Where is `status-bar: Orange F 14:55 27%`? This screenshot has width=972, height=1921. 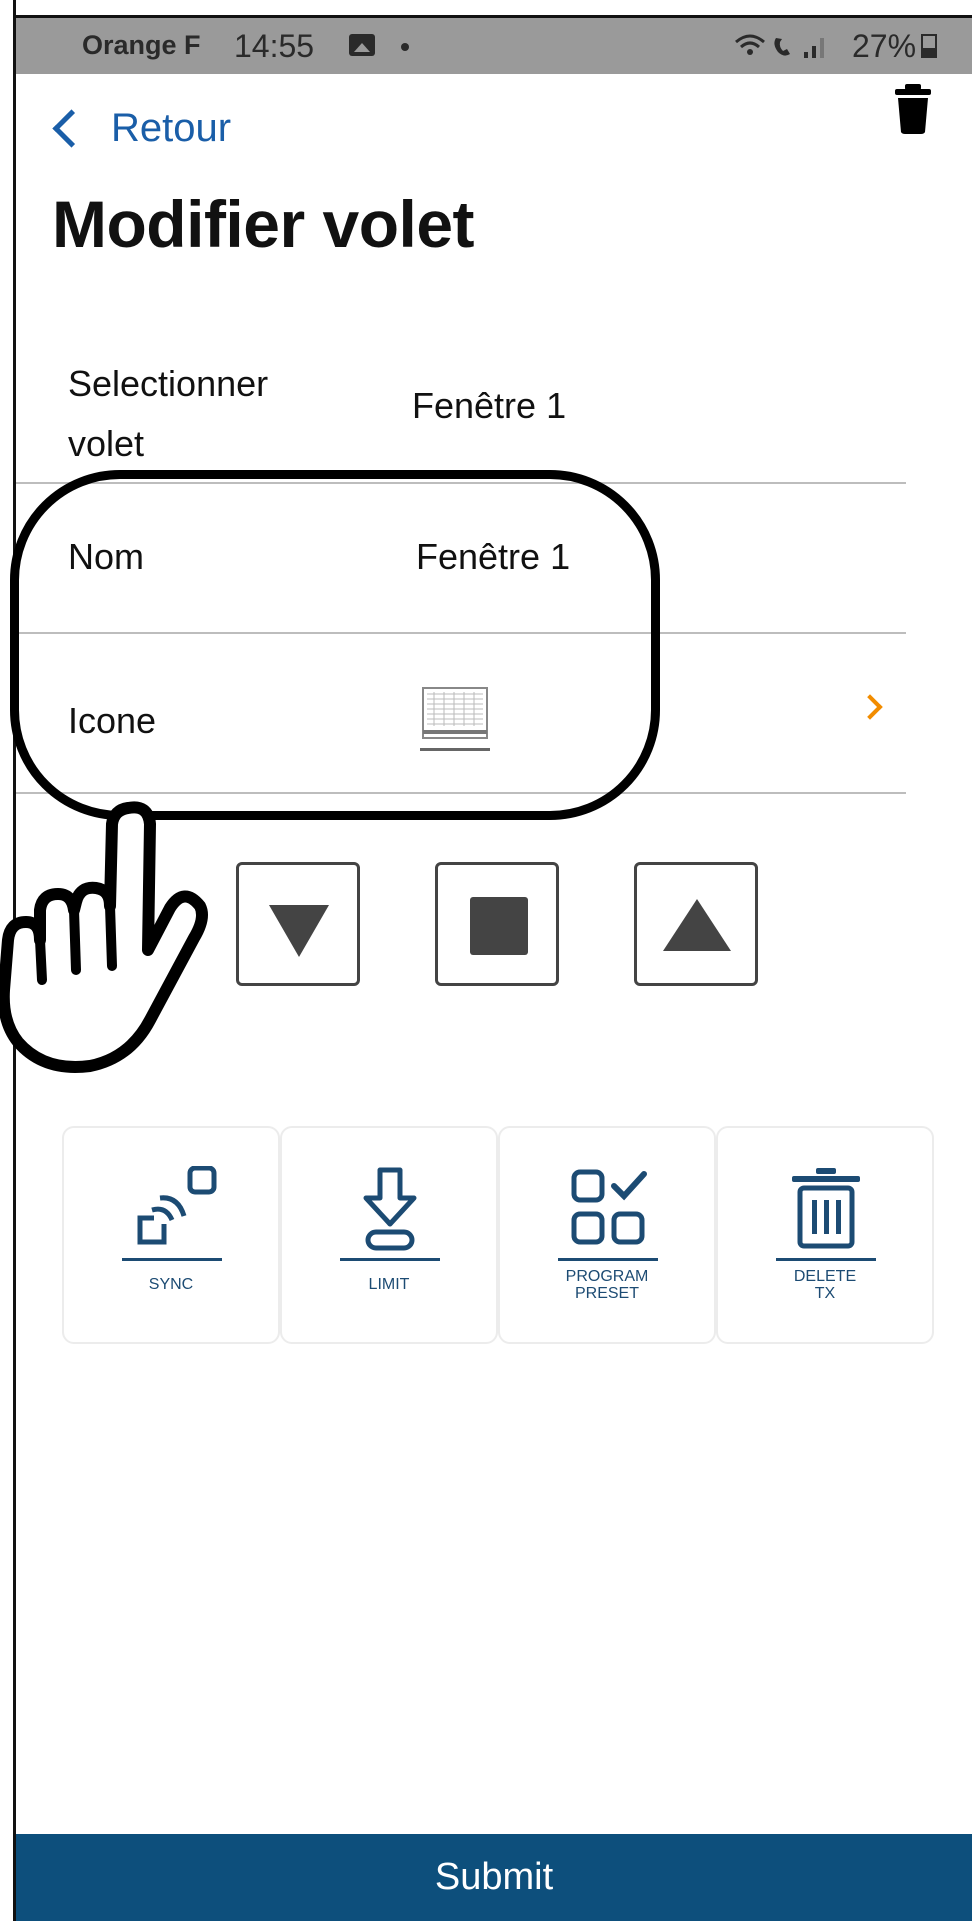
status-bar: Orange F 14:55 27% is located at coordinates (494, 46).